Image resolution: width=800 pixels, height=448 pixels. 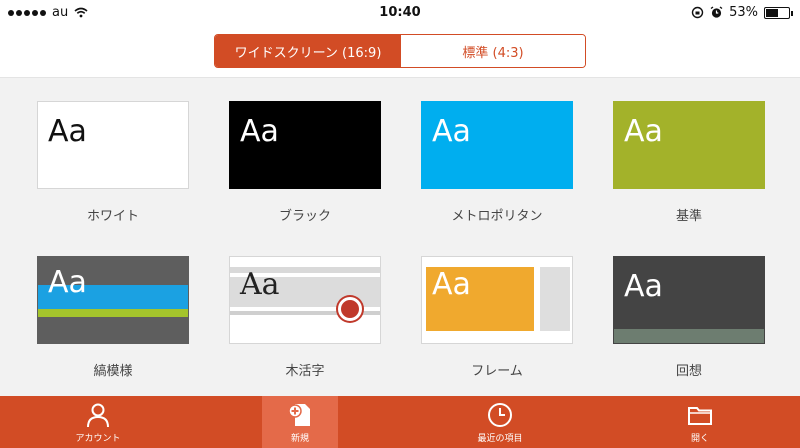 I want to click on template-stripes: Aa 縞模様, so click(x=113, y=317).